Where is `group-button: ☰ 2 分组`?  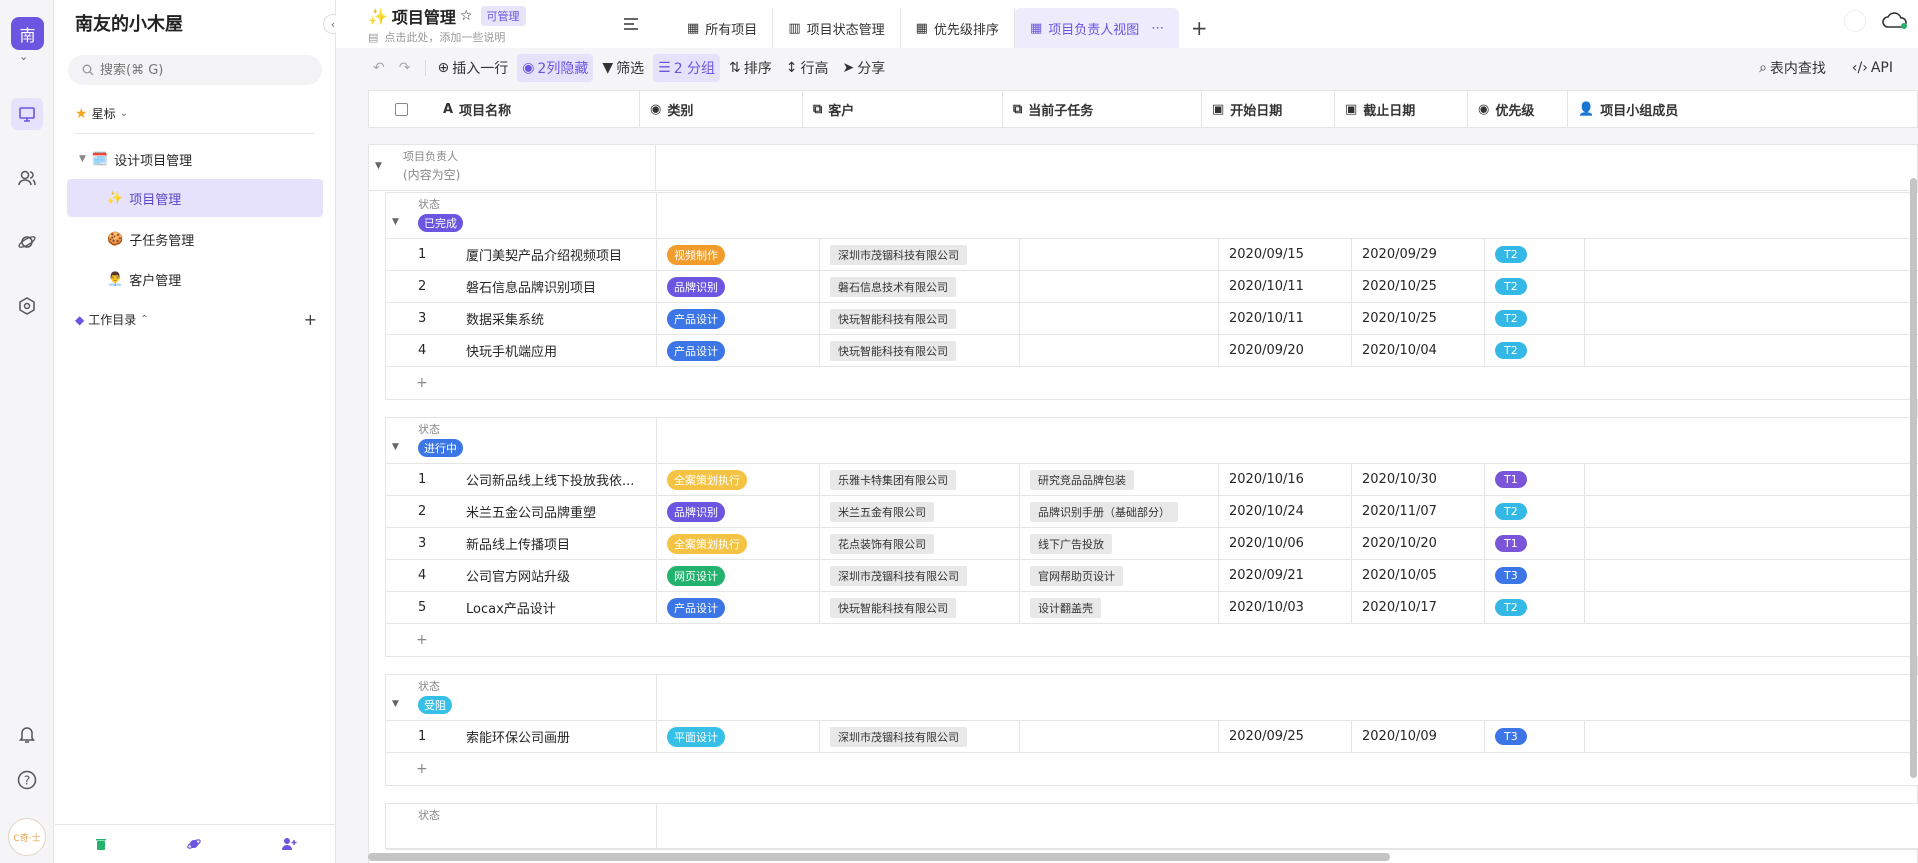 group-button: ☰ 2 分组 is located at coordinates (687, 68).